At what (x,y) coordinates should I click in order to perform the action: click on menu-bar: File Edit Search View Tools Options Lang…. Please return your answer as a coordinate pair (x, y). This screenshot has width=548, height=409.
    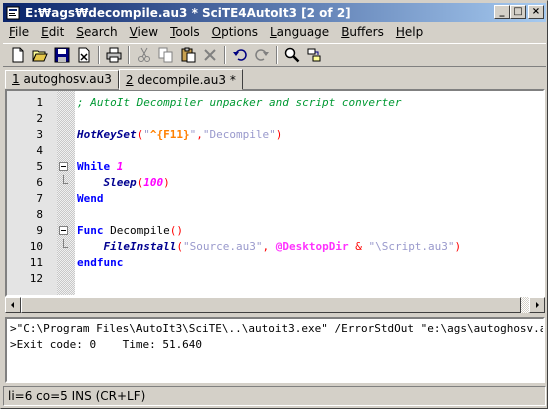
    Looking at the image, I should click on (274, 32).